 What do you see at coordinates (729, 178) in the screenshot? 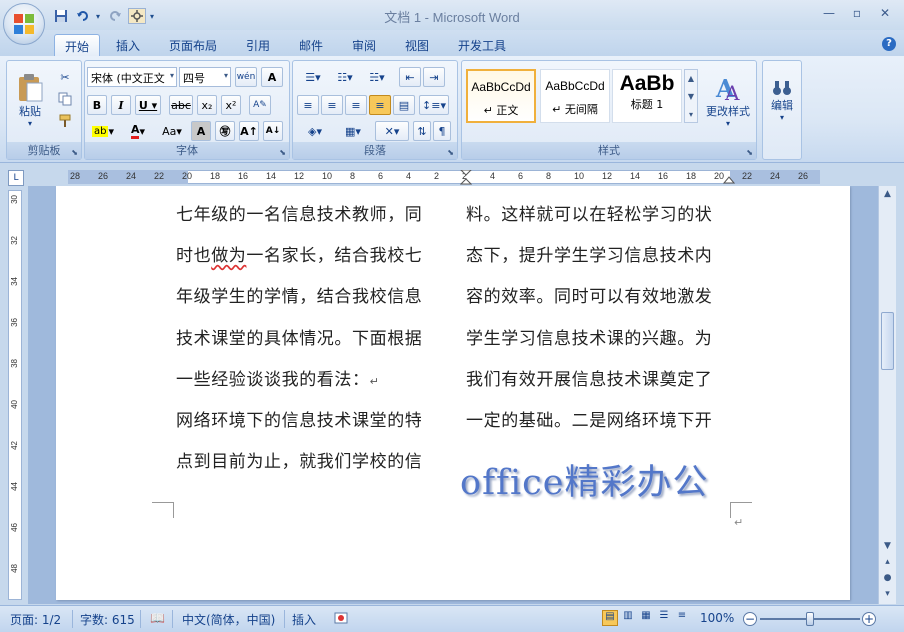
I see `right-indent-marker-icon` at bounding box center [729, 178].